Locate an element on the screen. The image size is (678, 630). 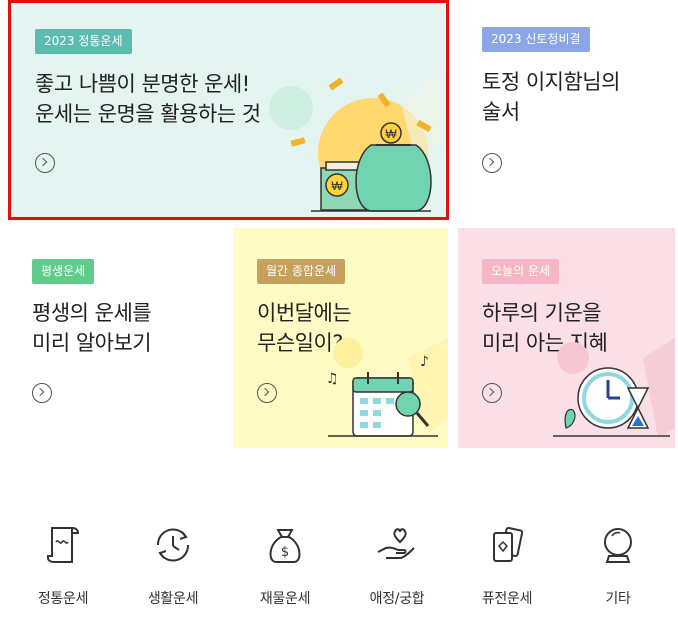
menu-label: 정통운세 is located at coordinates (63, 599).